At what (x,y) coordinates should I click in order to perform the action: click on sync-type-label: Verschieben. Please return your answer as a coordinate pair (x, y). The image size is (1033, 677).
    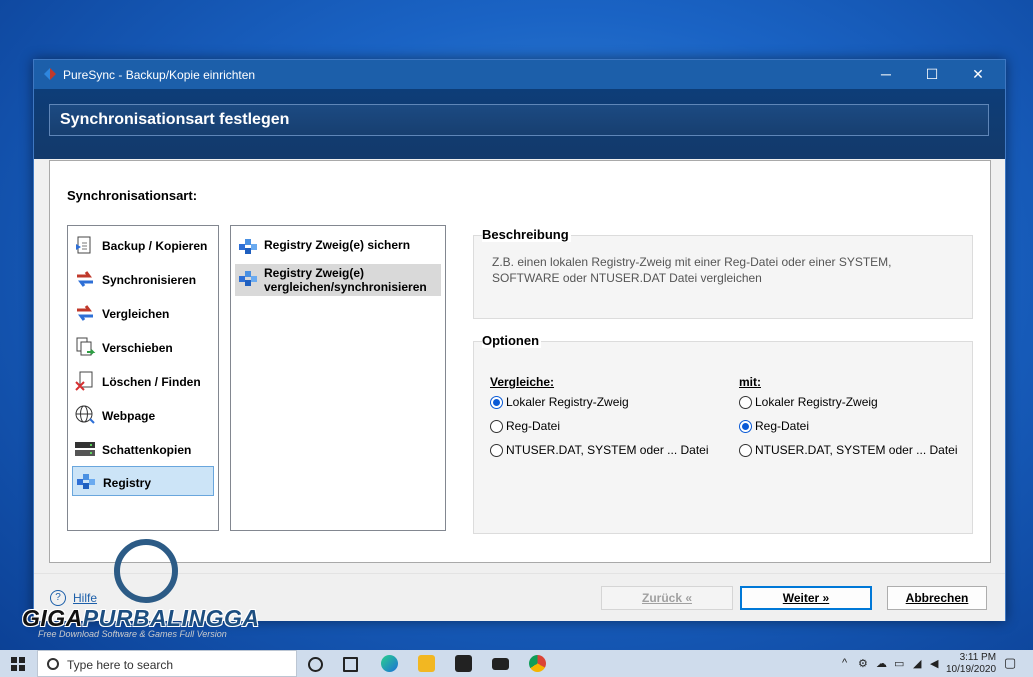
    Looking at the image, I should click on (137, 348).